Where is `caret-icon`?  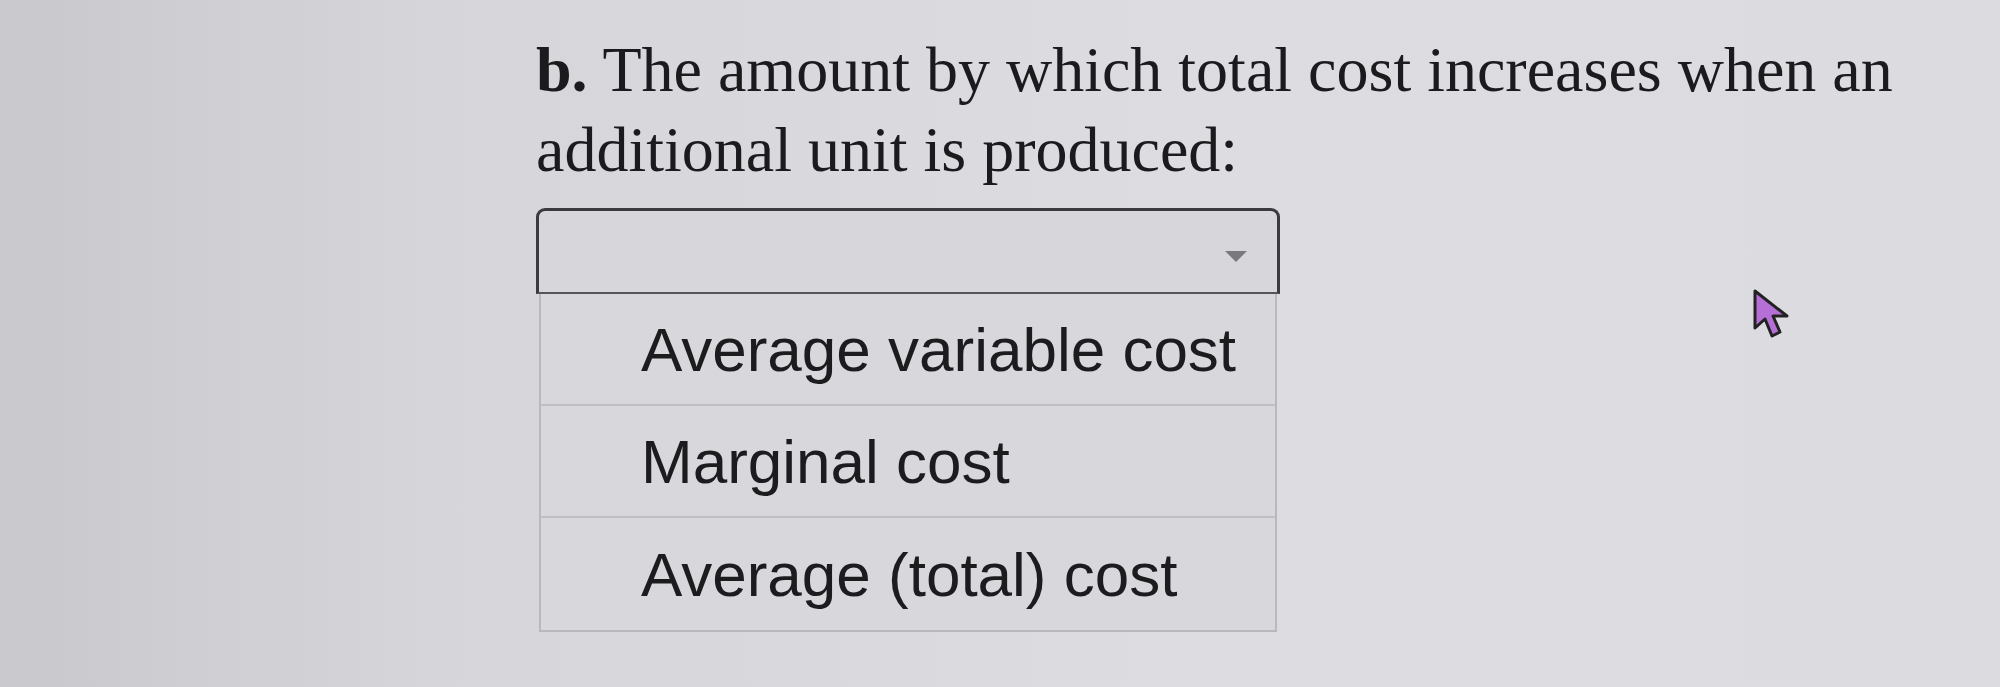
caret-icon is located at coordinates (1236, 256).